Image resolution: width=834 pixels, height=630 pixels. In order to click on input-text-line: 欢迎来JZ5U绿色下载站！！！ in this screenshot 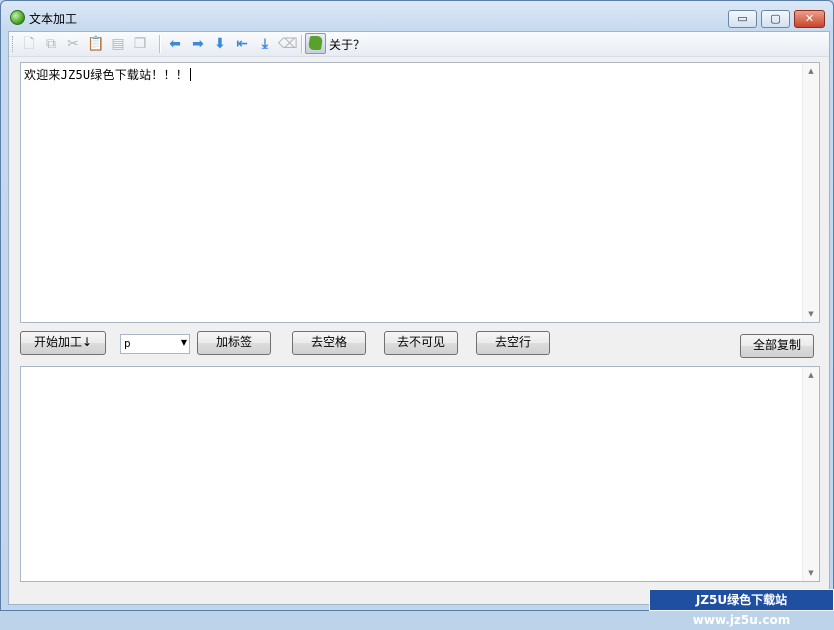, I will do `click(107, 74)`.